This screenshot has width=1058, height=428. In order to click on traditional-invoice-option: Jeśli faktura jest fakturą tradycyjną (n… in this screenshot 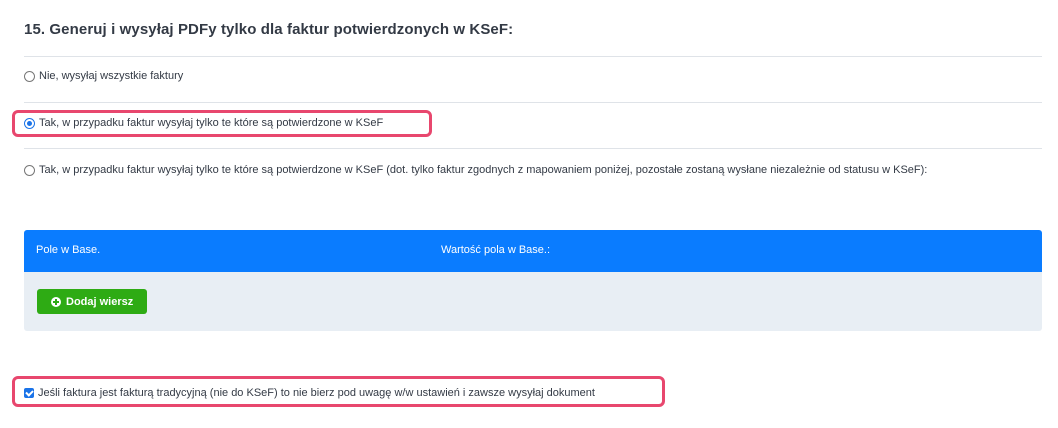, I will do `click(309, 393)`.